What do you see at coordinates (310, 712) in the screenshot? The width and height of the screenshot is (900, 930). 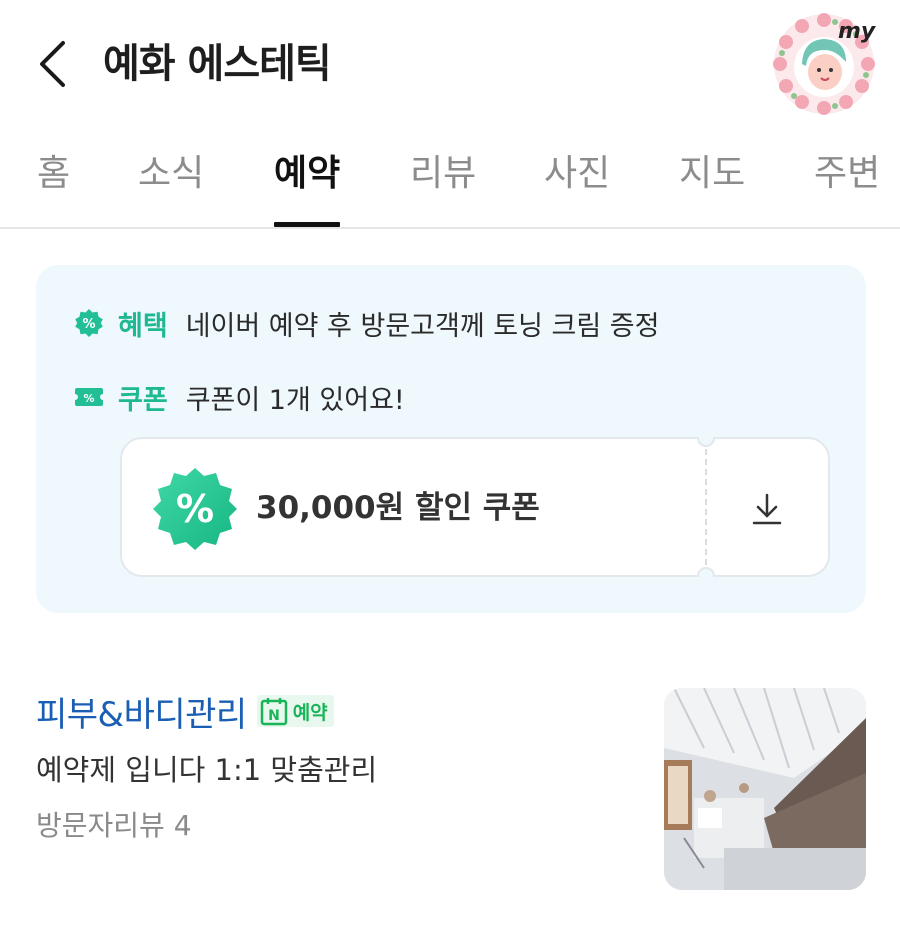 I see `naver-badge-label: 예약` at bounding box center [310, 712].